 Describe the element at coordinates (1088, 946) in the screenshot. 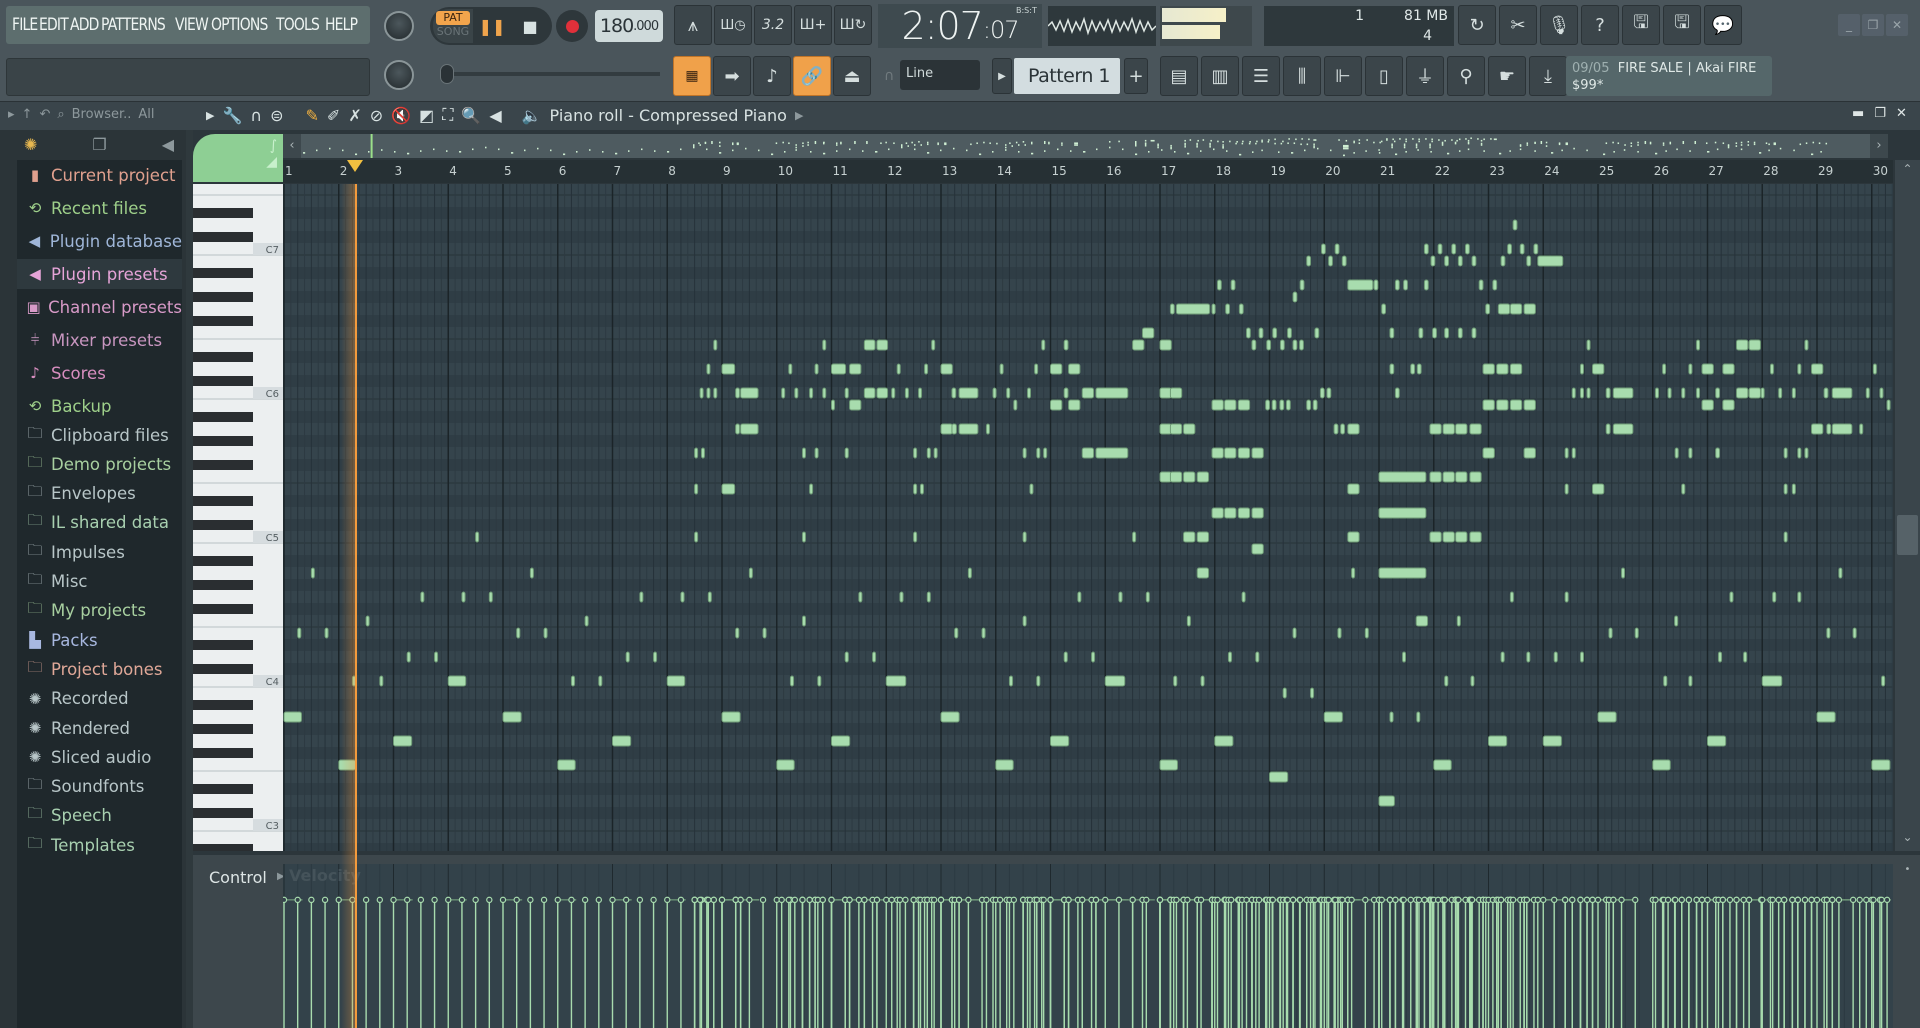

I see `velocity-lane: Velocity` at that location.